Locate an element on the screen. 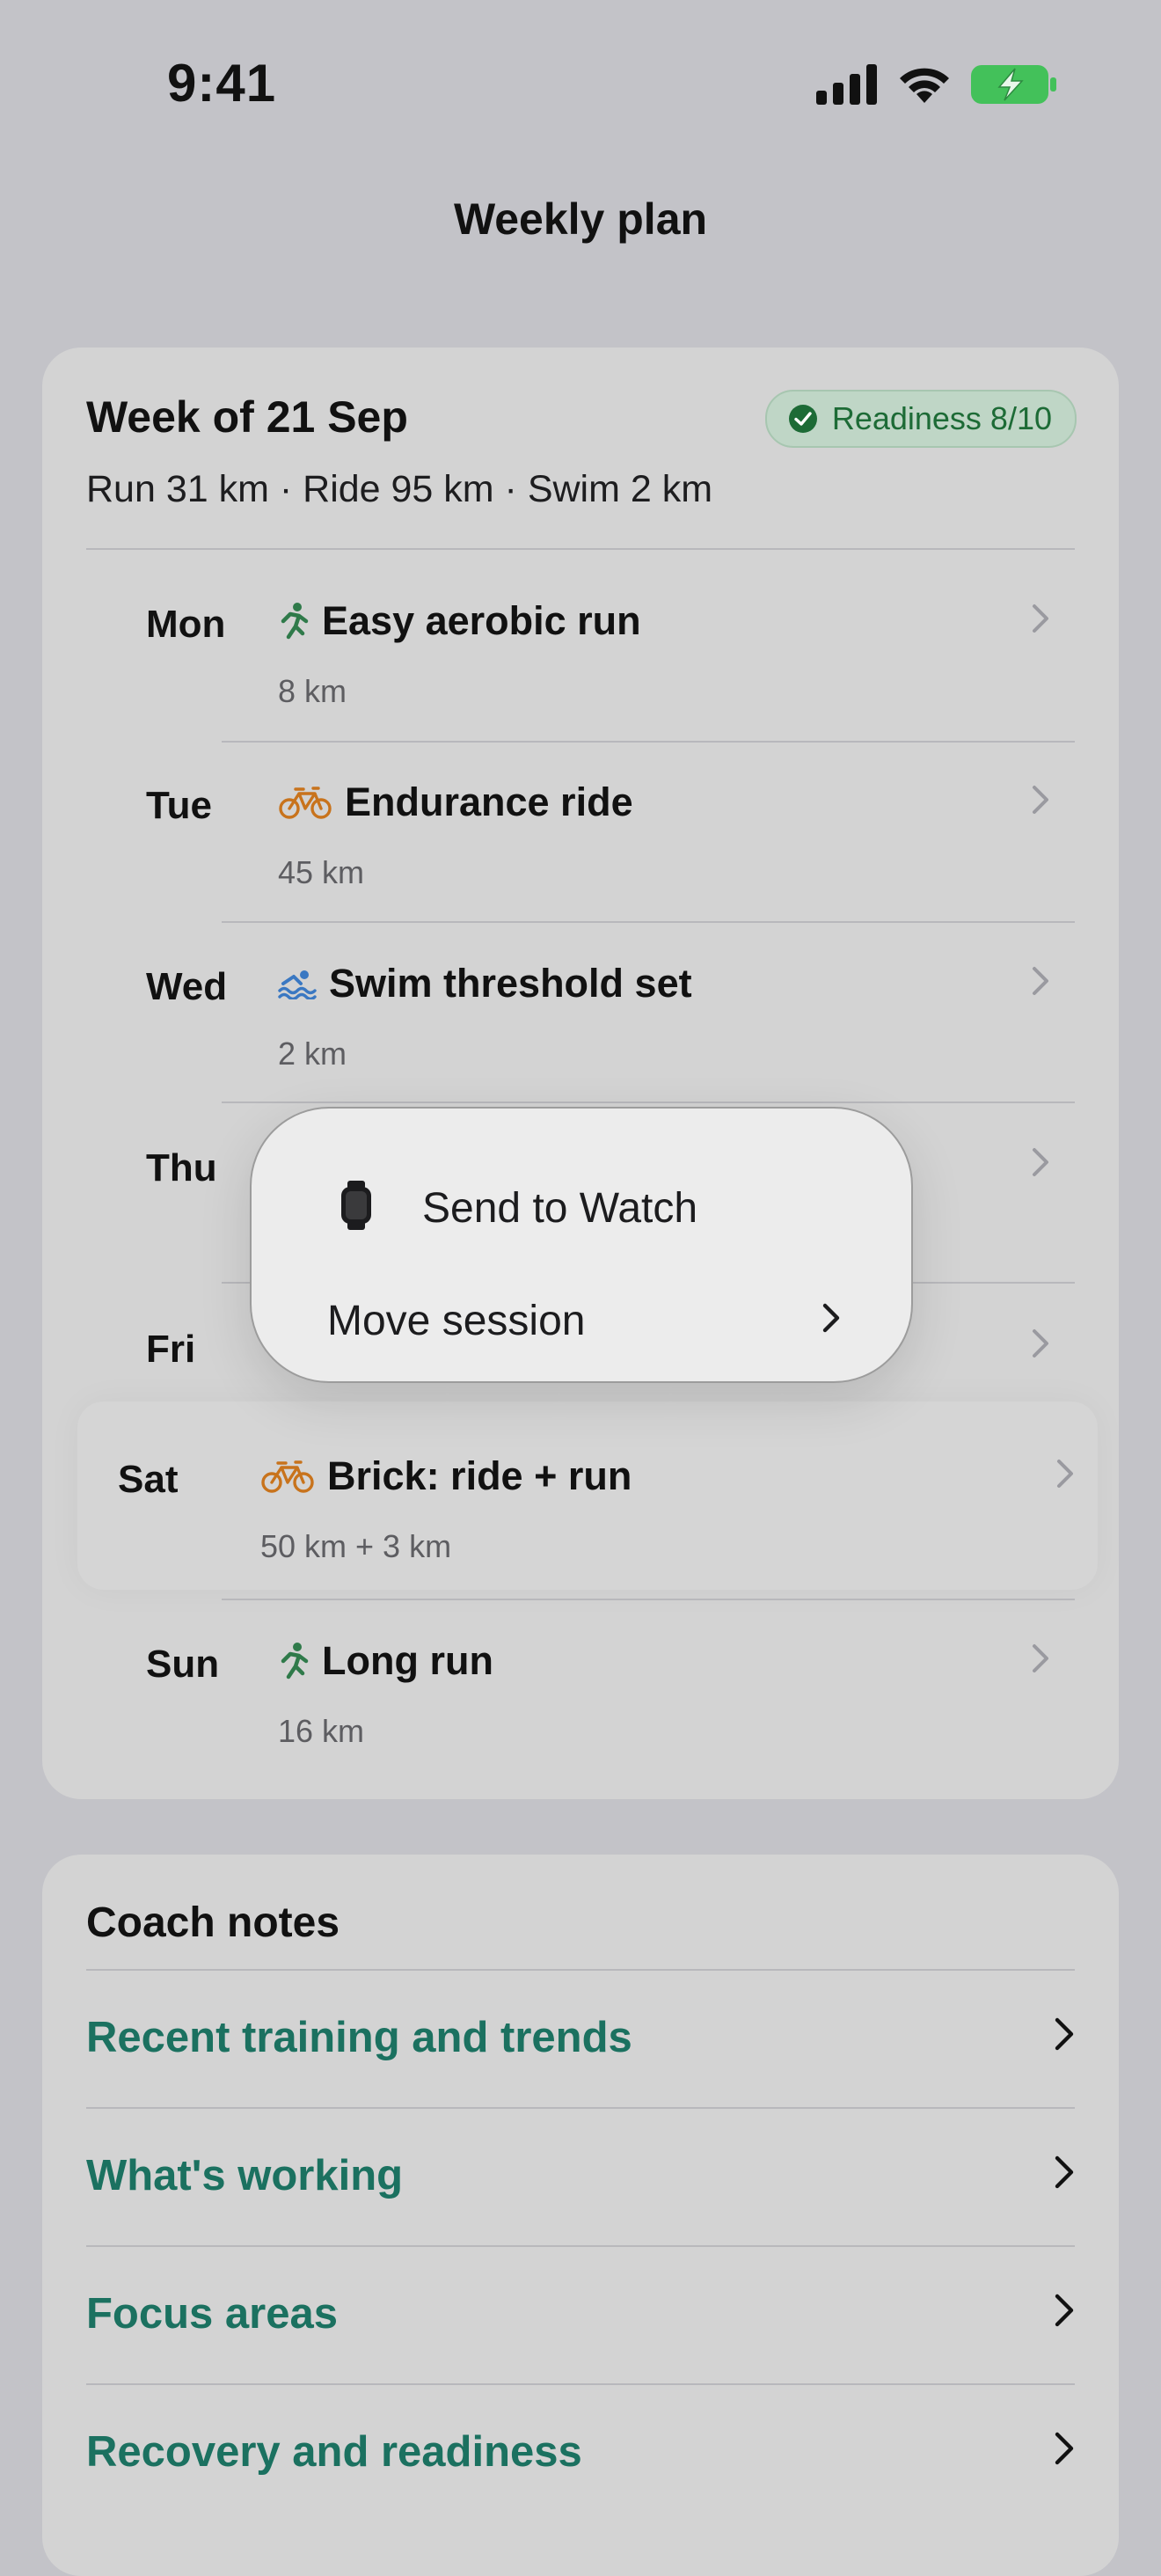 The width and height of the screenshot is (1161, 2576). day-row-sun: Sun Long run 16 km is located at coordinates (580, 1680).